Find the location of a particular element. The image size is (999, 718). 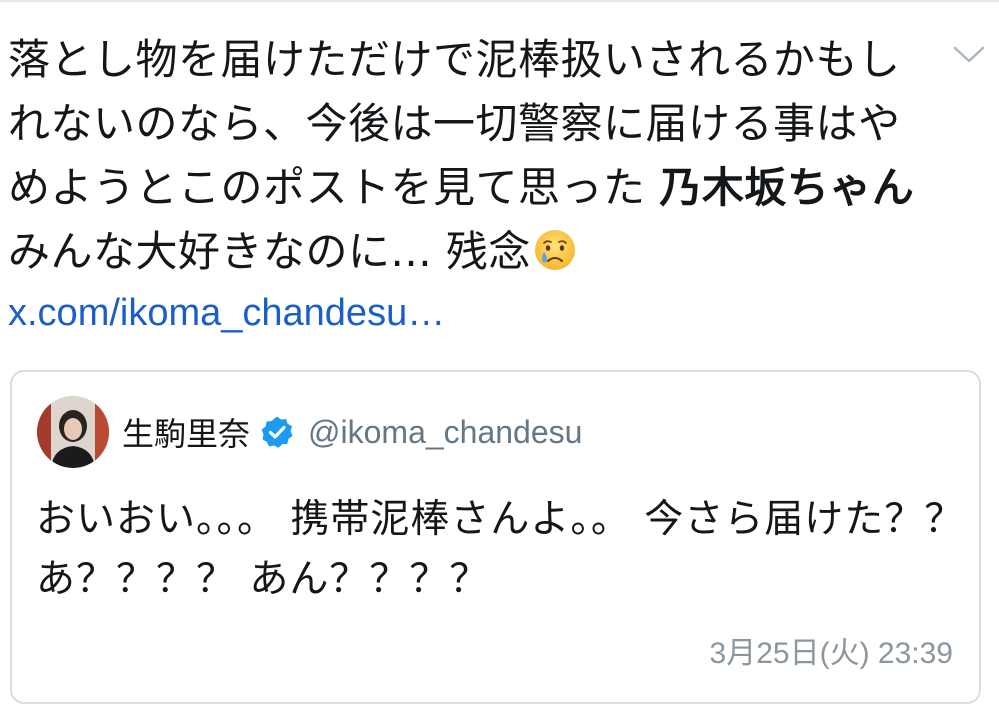

quoted-tweet-header: 生駒里奈 @ikoma_chandesu is located at coordinates (352, 432).